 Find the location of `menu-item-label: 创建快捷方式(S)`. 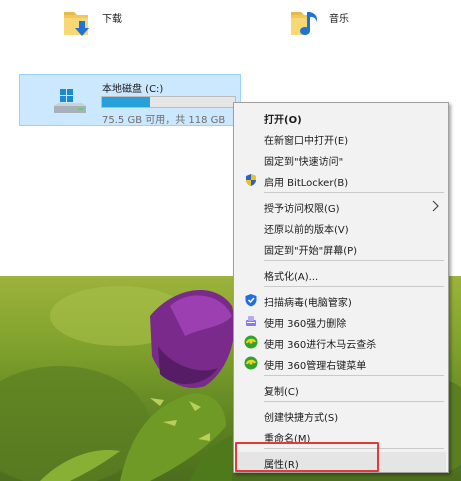

menu-item-label: 创建快捷方式(S) is located at coordinates (301, 418).